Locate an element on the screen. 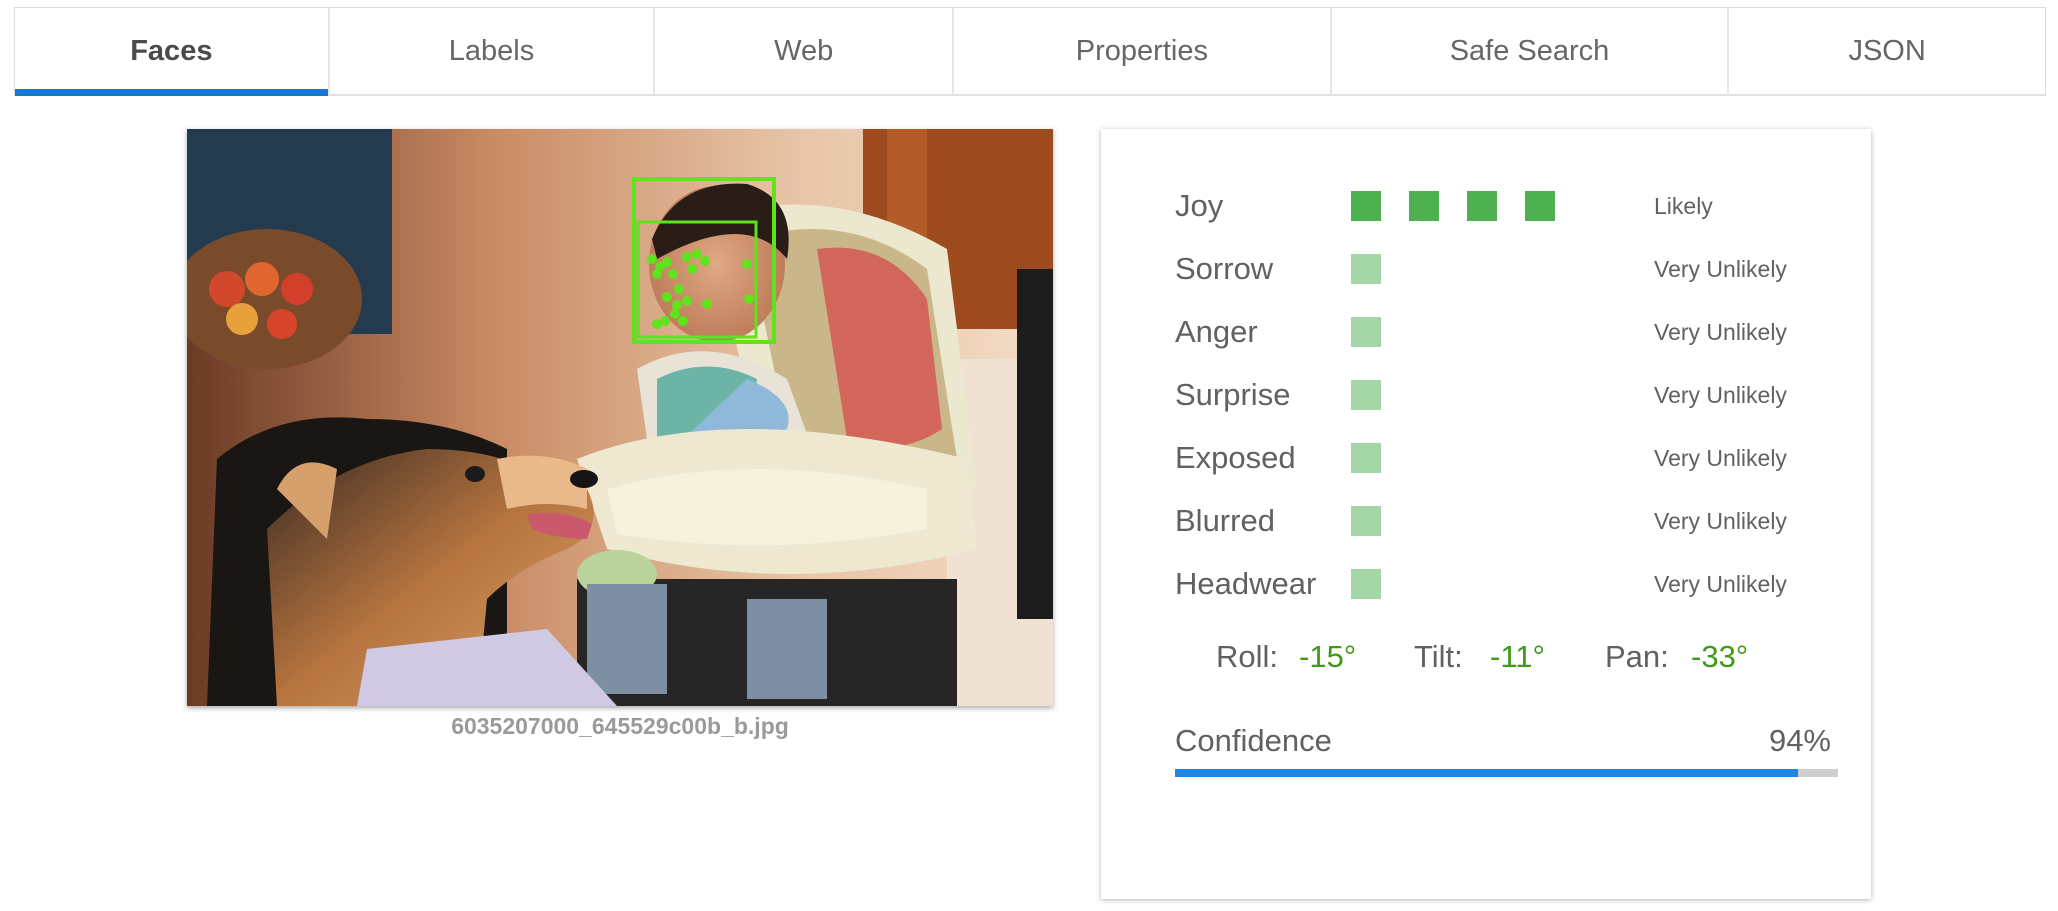  likelihood-name: Anger is located at coordinates (1216, 331).